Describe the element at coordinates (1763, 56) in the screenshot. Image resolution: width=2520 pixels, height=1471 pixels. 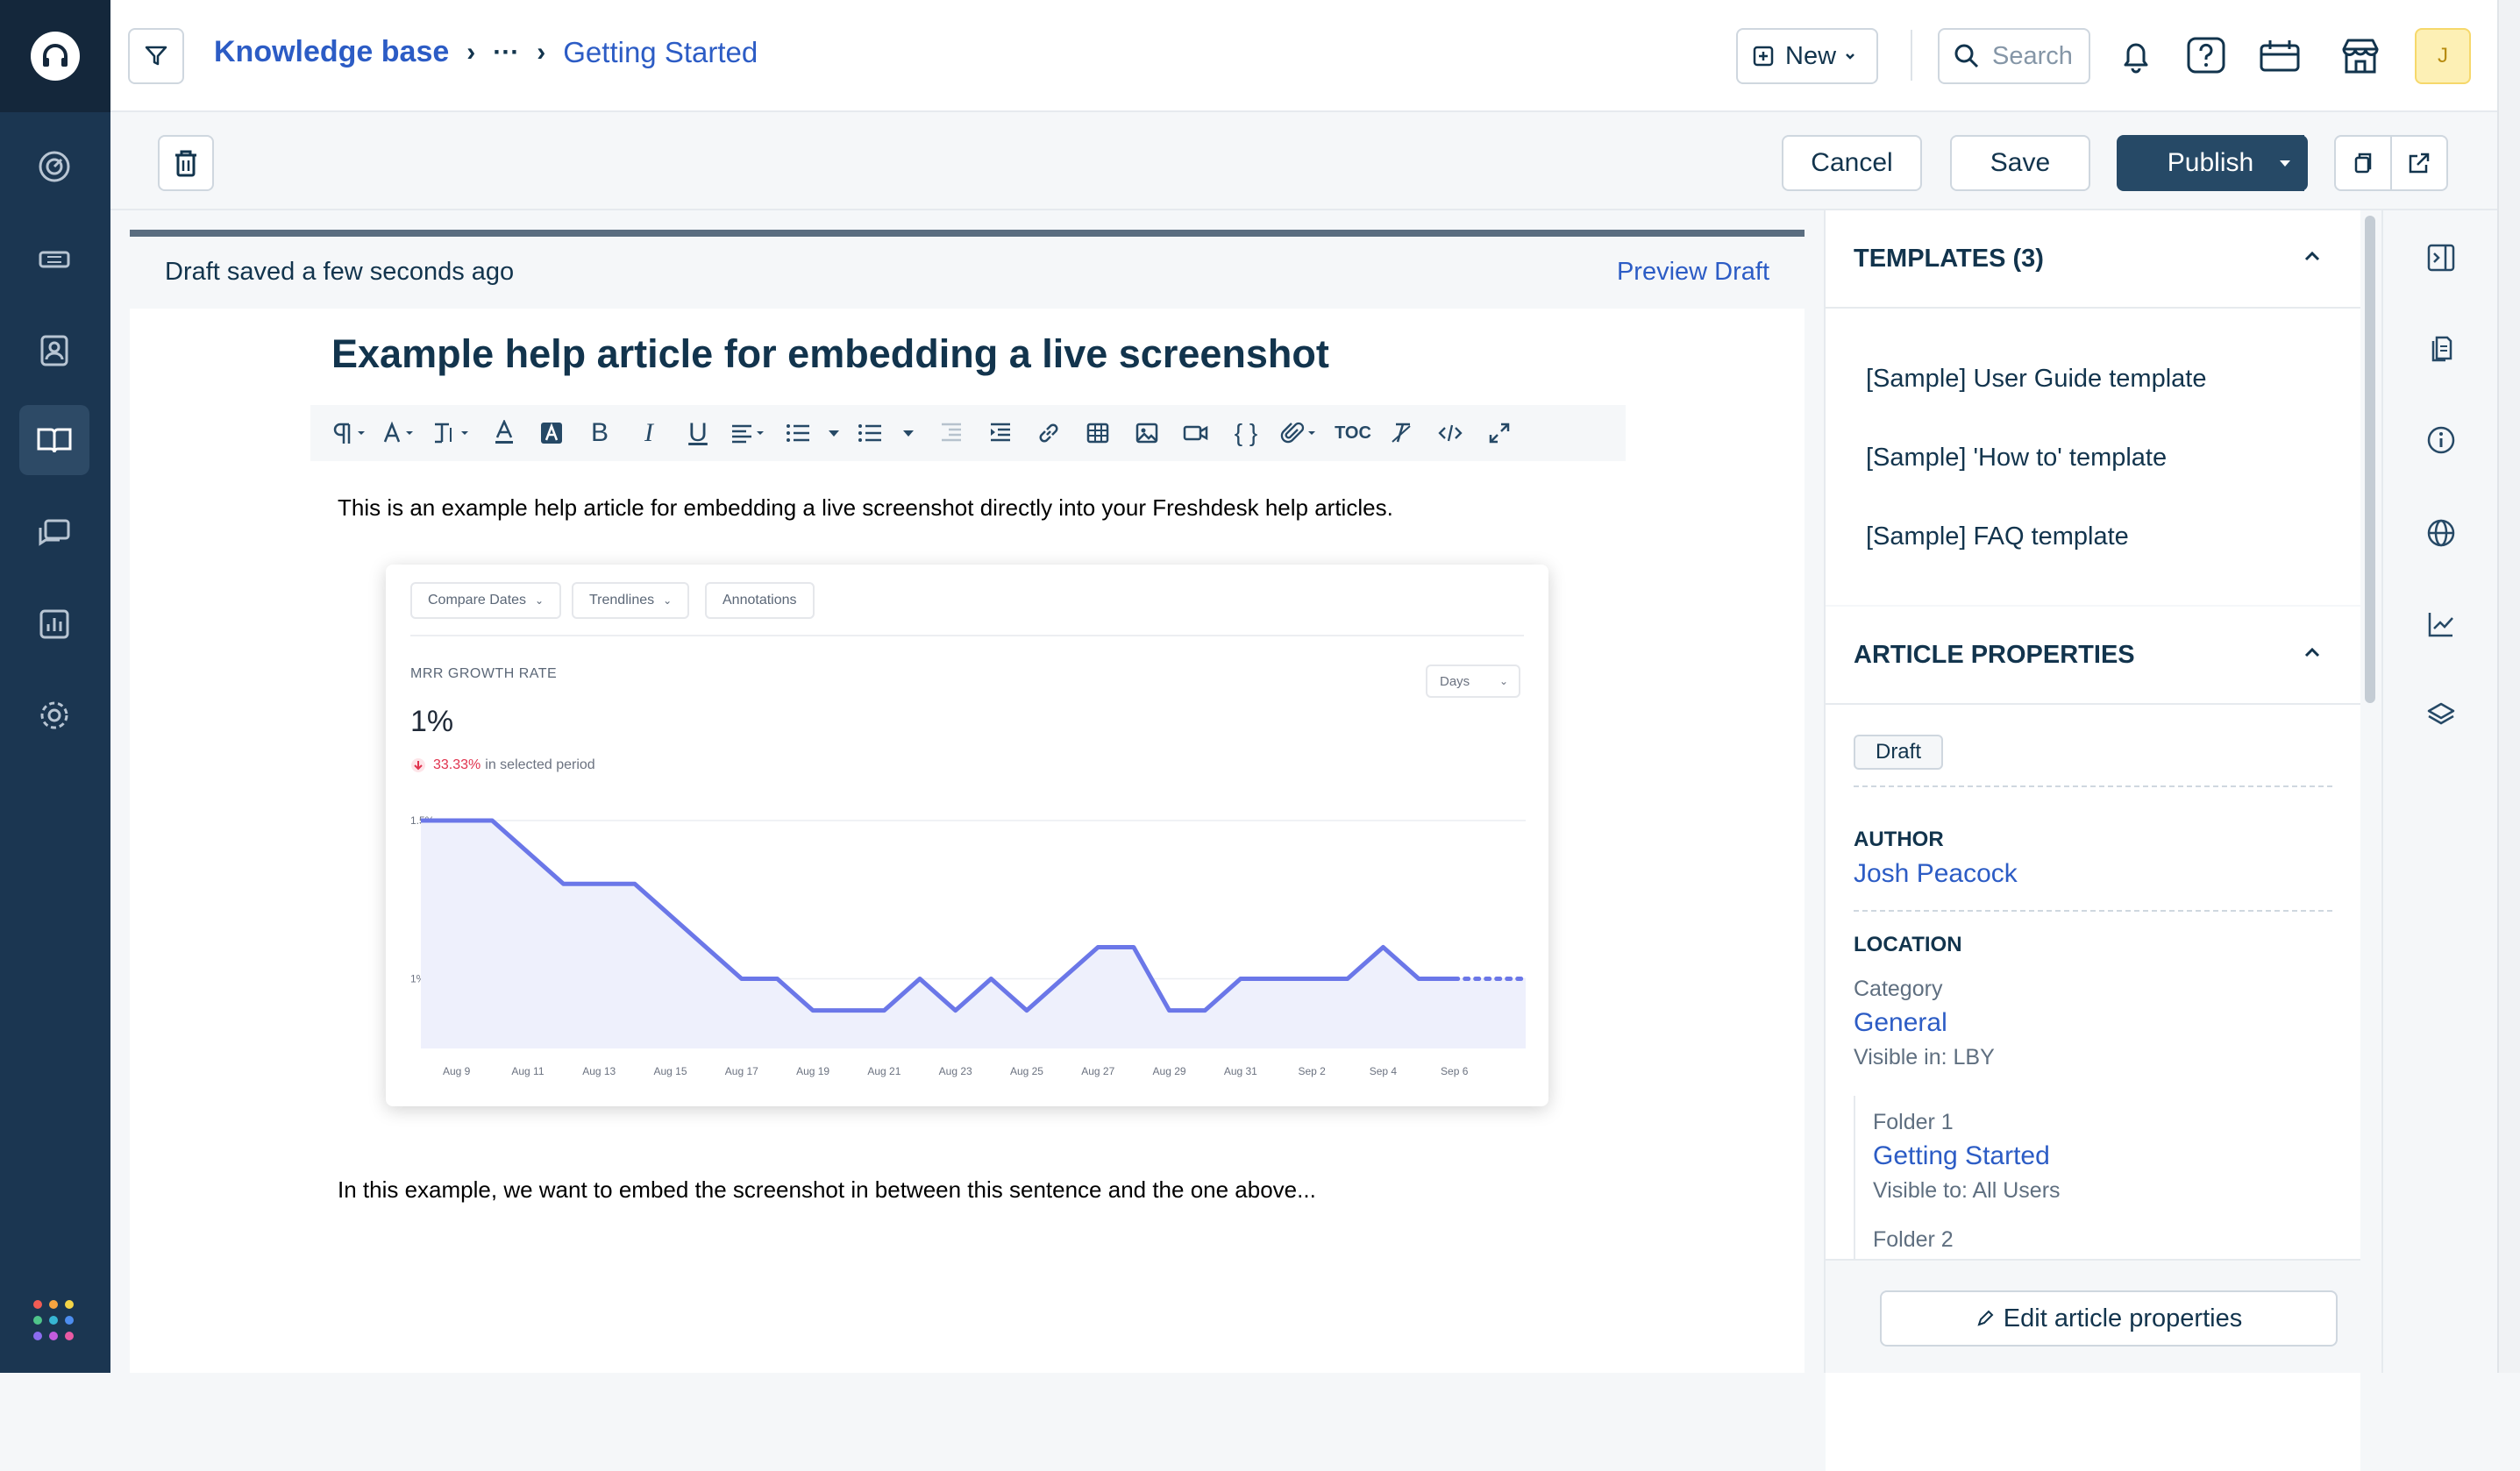
I see `plus-square-icon` at that location.